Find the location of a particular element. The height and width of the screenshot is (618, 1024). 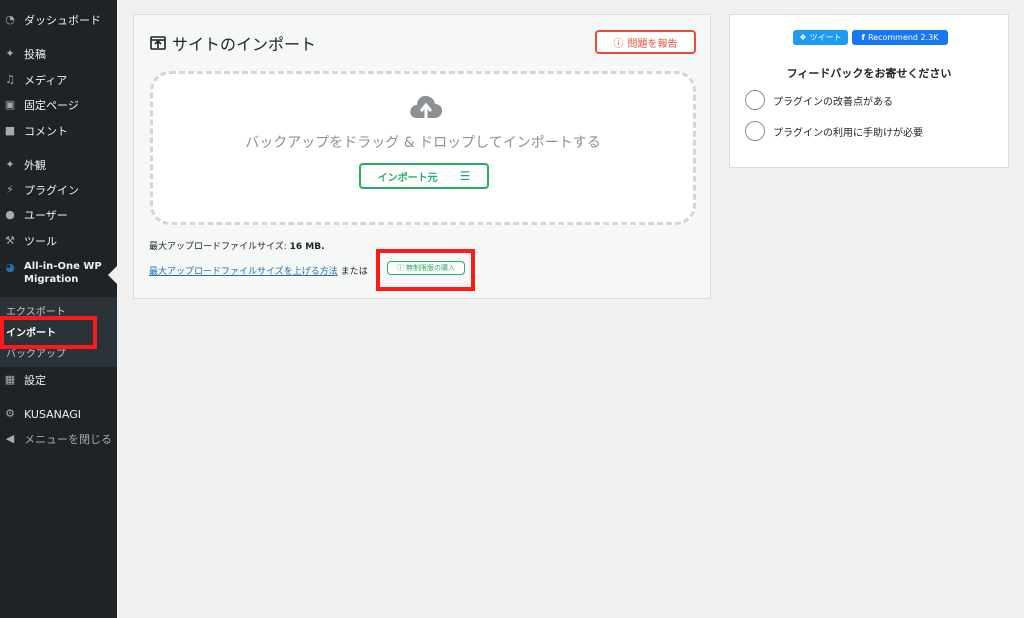

sidebar-item-label: ツール is located at coordinates (40, 241).